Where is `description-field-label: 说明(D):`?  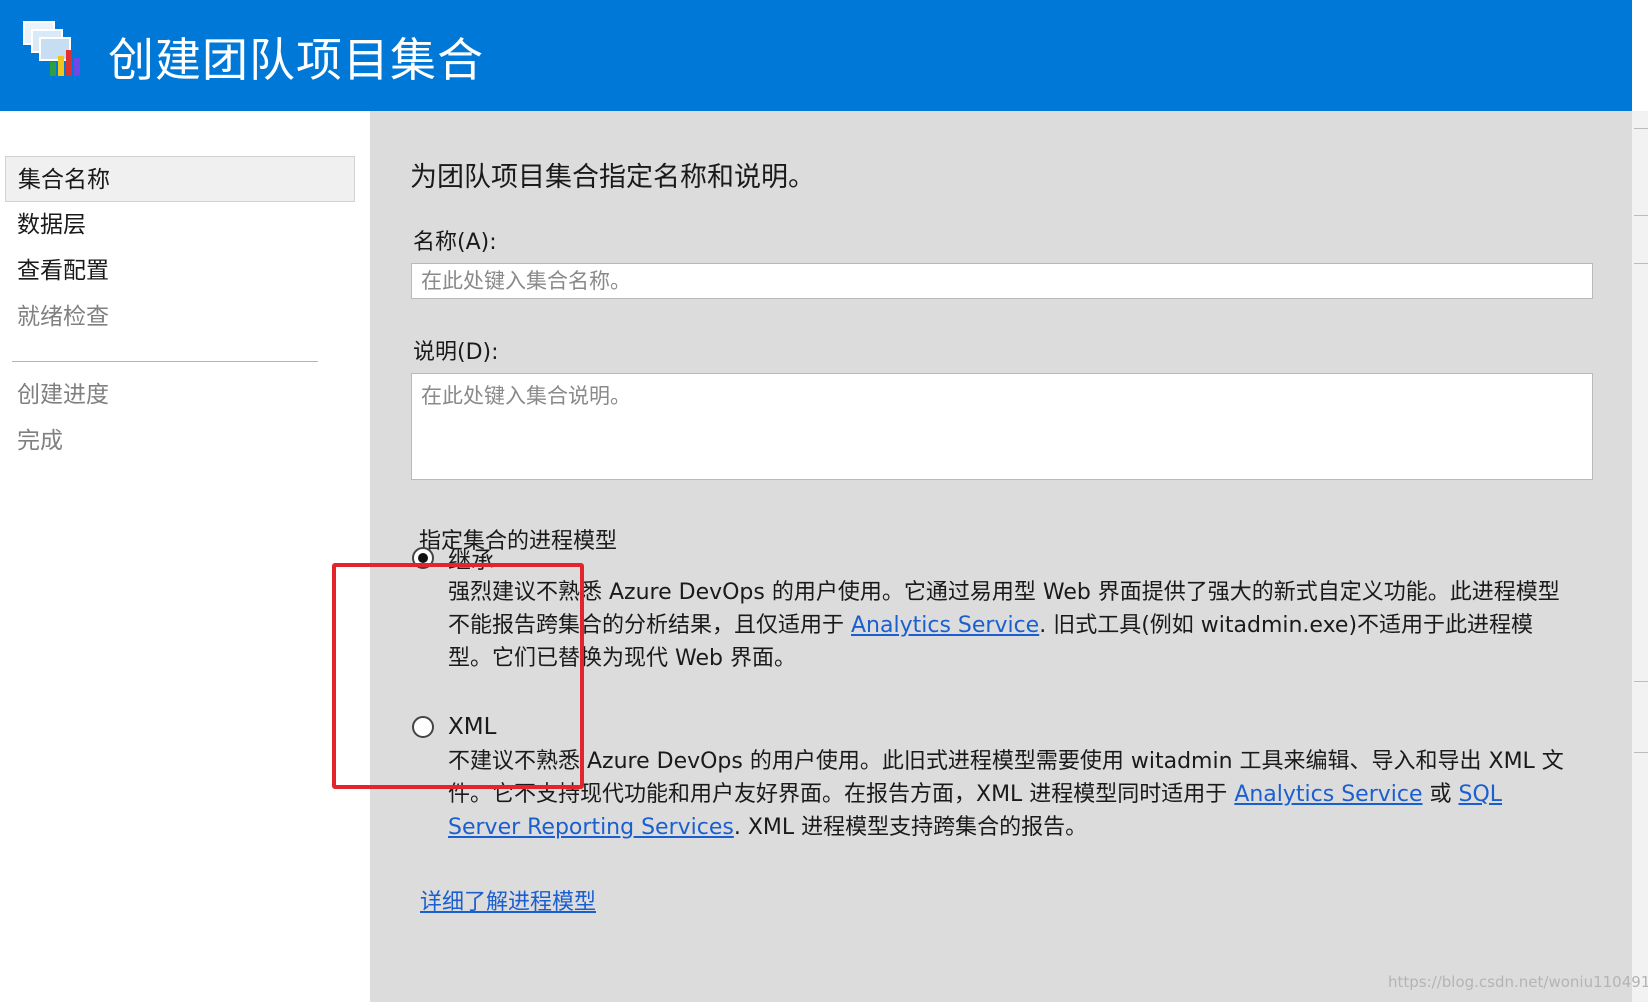 description-field-label: 说明(D): is located at coordinates (456, 352).